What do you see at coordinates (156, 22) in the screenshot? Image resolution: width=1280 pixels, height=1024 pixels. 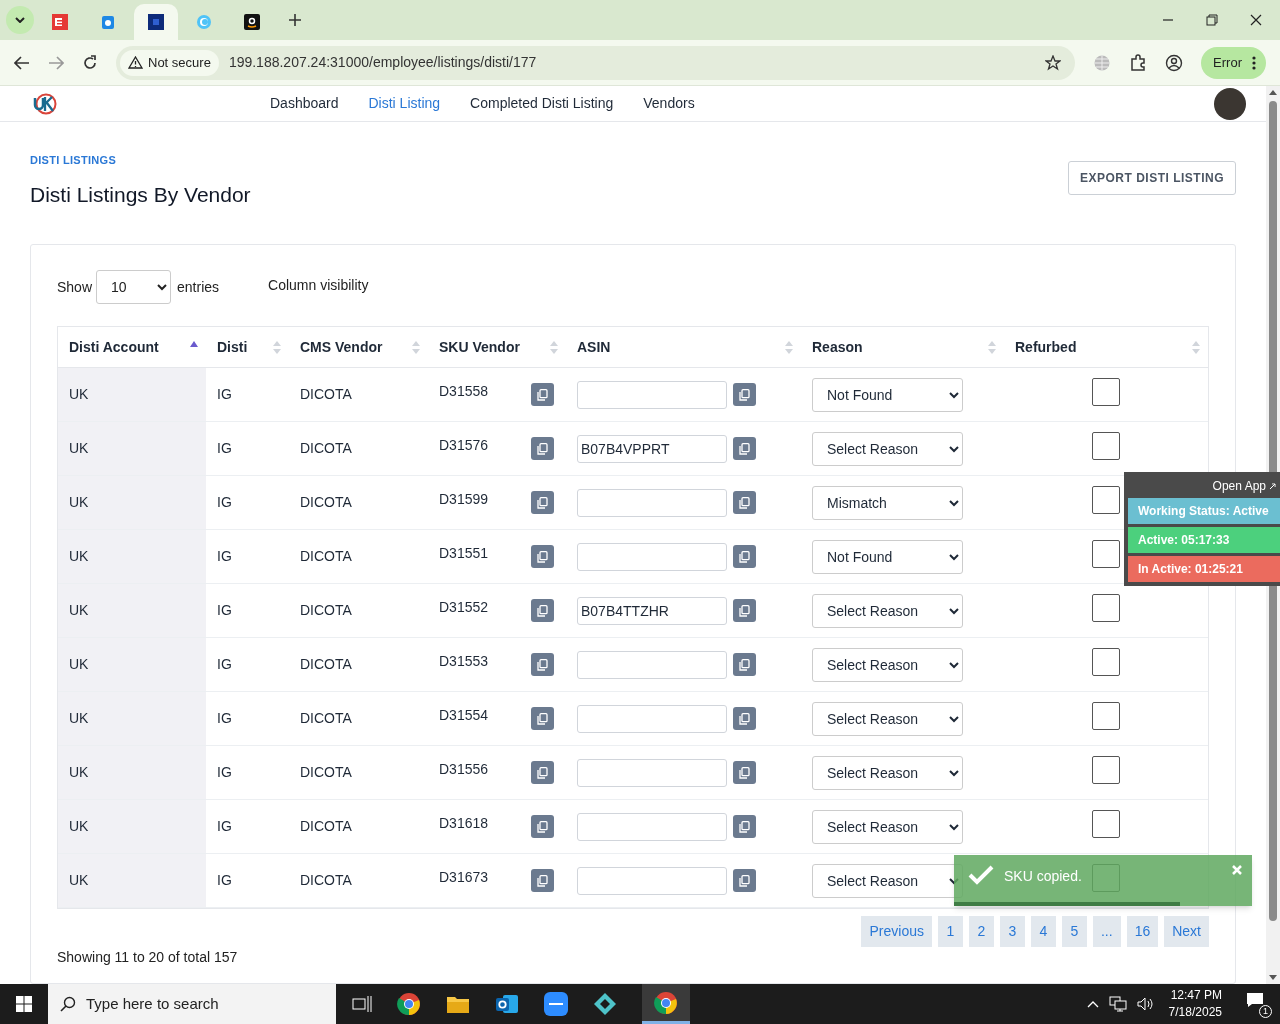 I see `browser-tab` at bounding box center [156, 22].